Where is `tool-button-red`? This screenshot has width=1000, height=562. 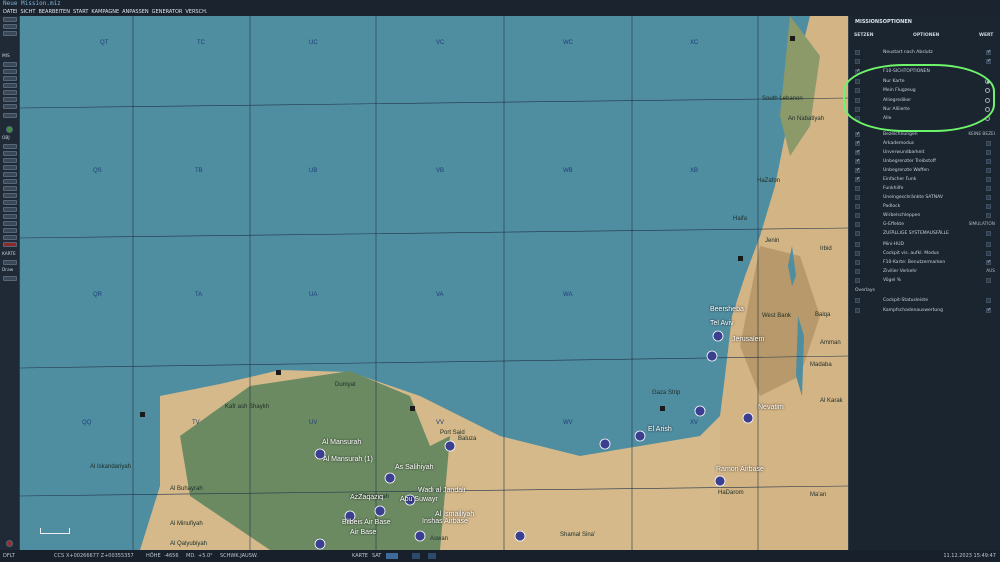
tool-button-red is located at coordinates (10, 244).